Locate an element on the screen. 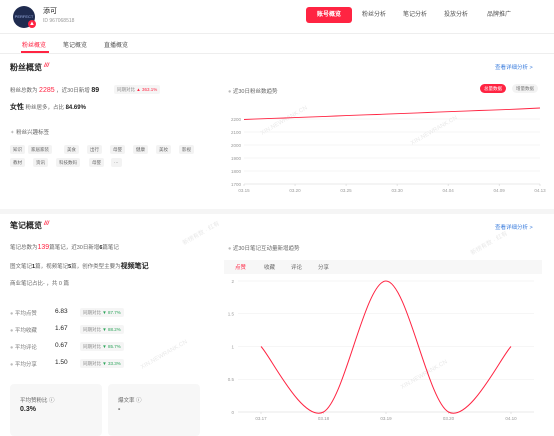  notes-line1-text: 笔记总数为 is located at coordinates (24, 248).